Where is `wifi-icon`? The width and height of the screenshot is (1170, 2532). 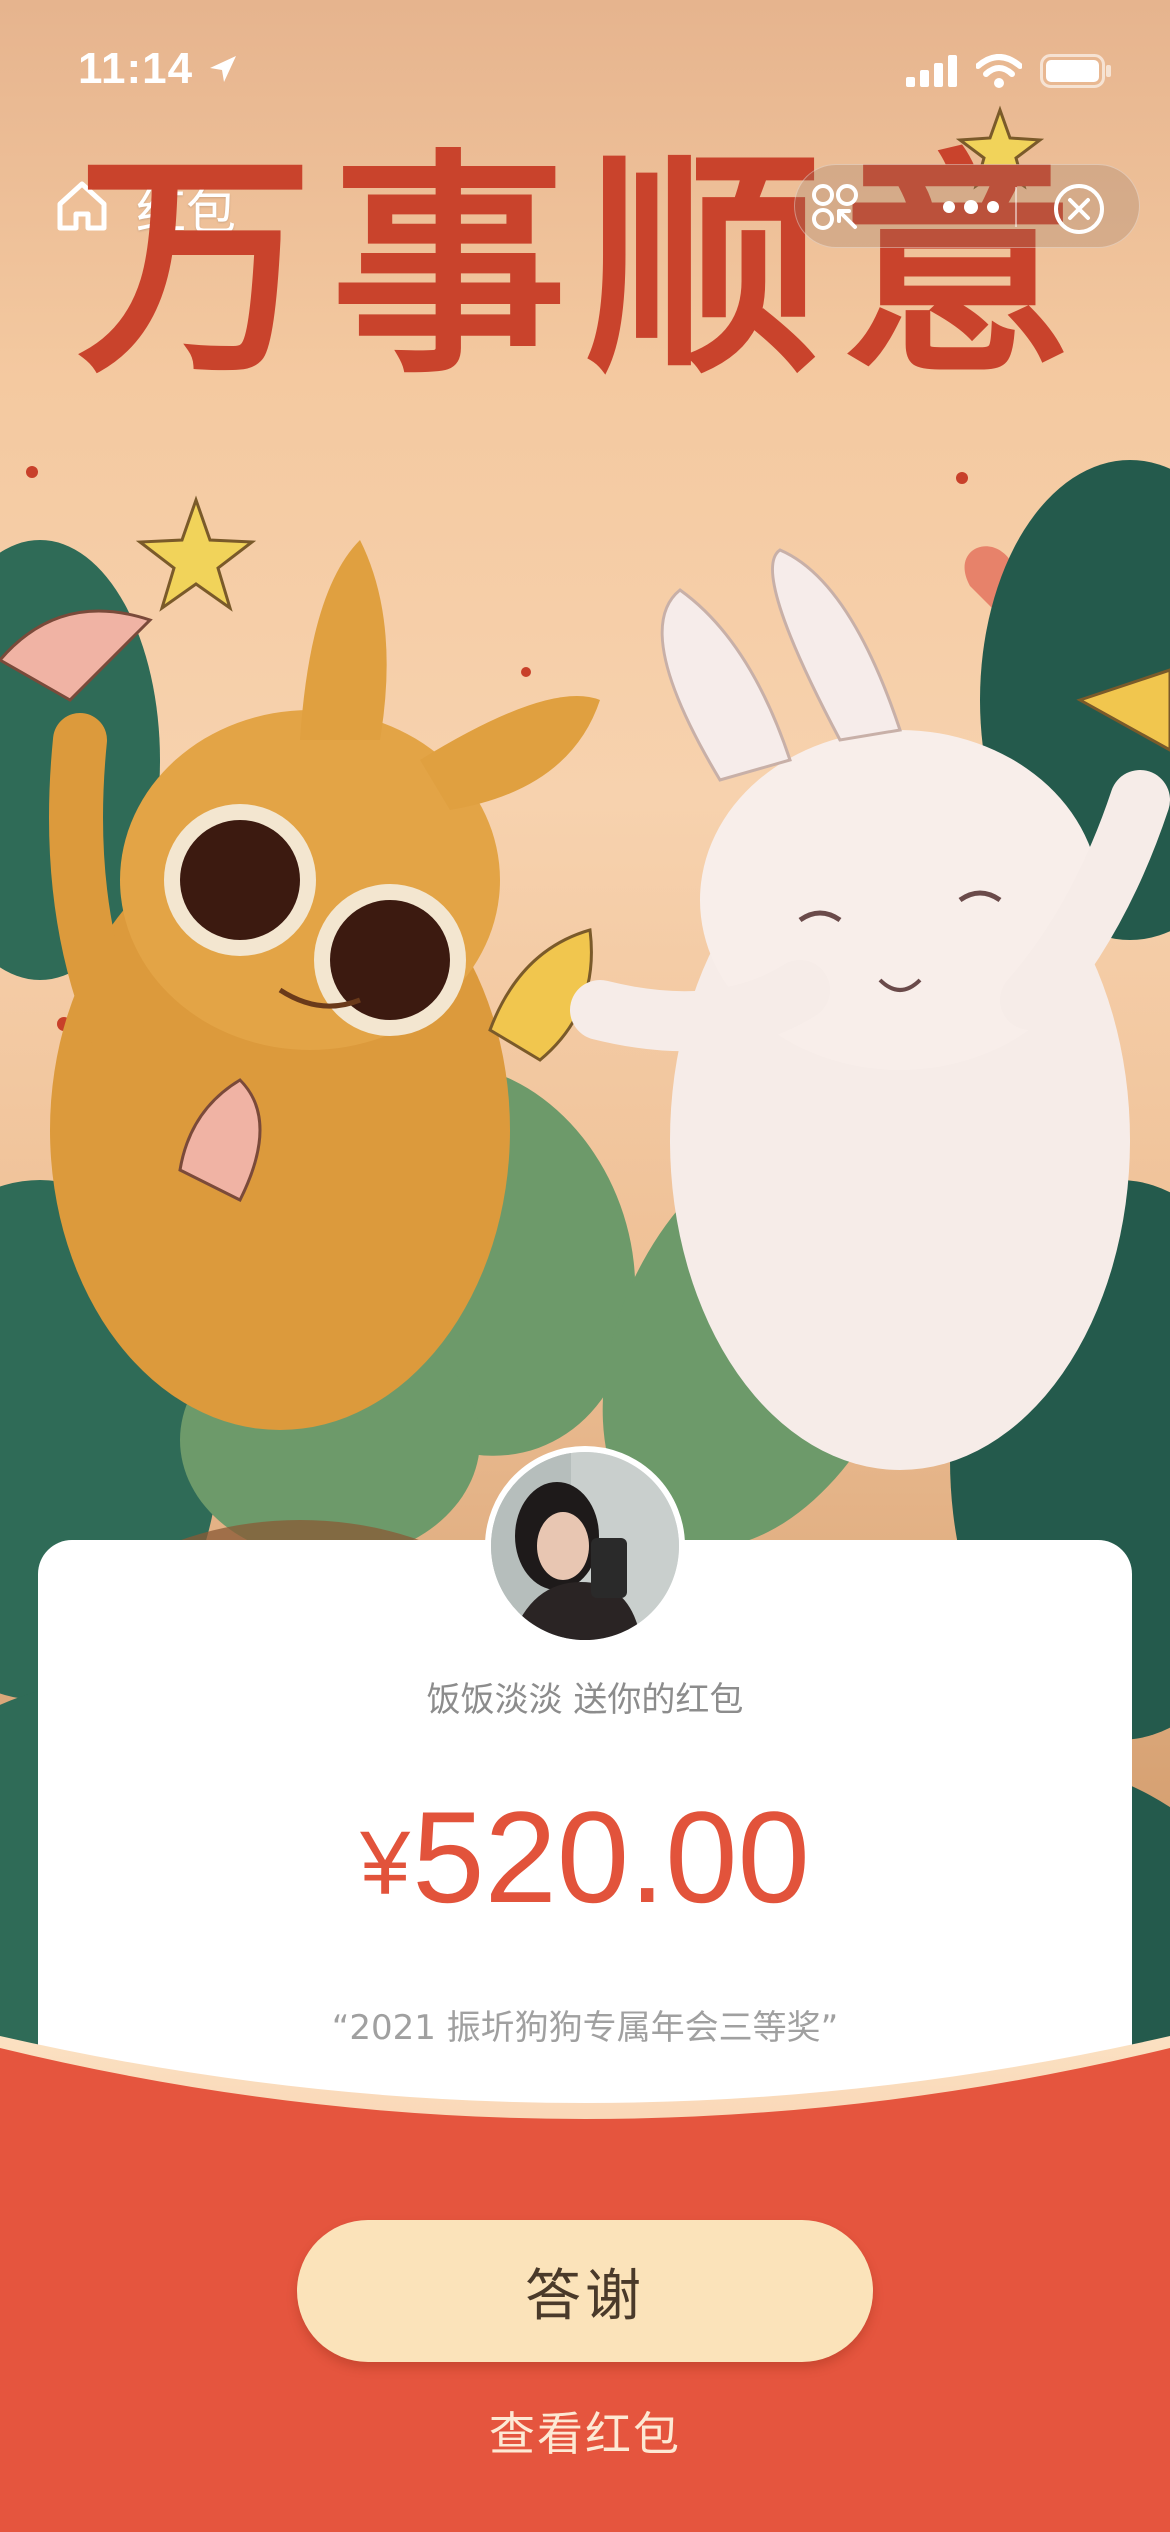 wifi-icon is located at coordinates (999, 71).